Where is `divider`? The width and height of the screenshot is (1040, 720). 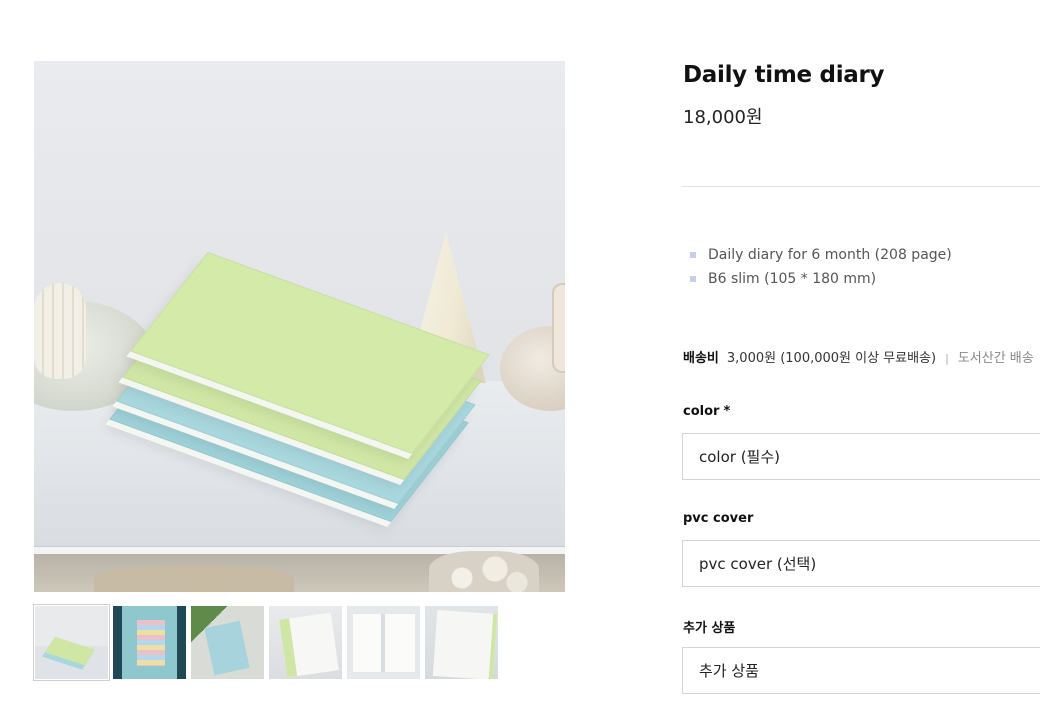
divider is located at coordinates (860, 186).